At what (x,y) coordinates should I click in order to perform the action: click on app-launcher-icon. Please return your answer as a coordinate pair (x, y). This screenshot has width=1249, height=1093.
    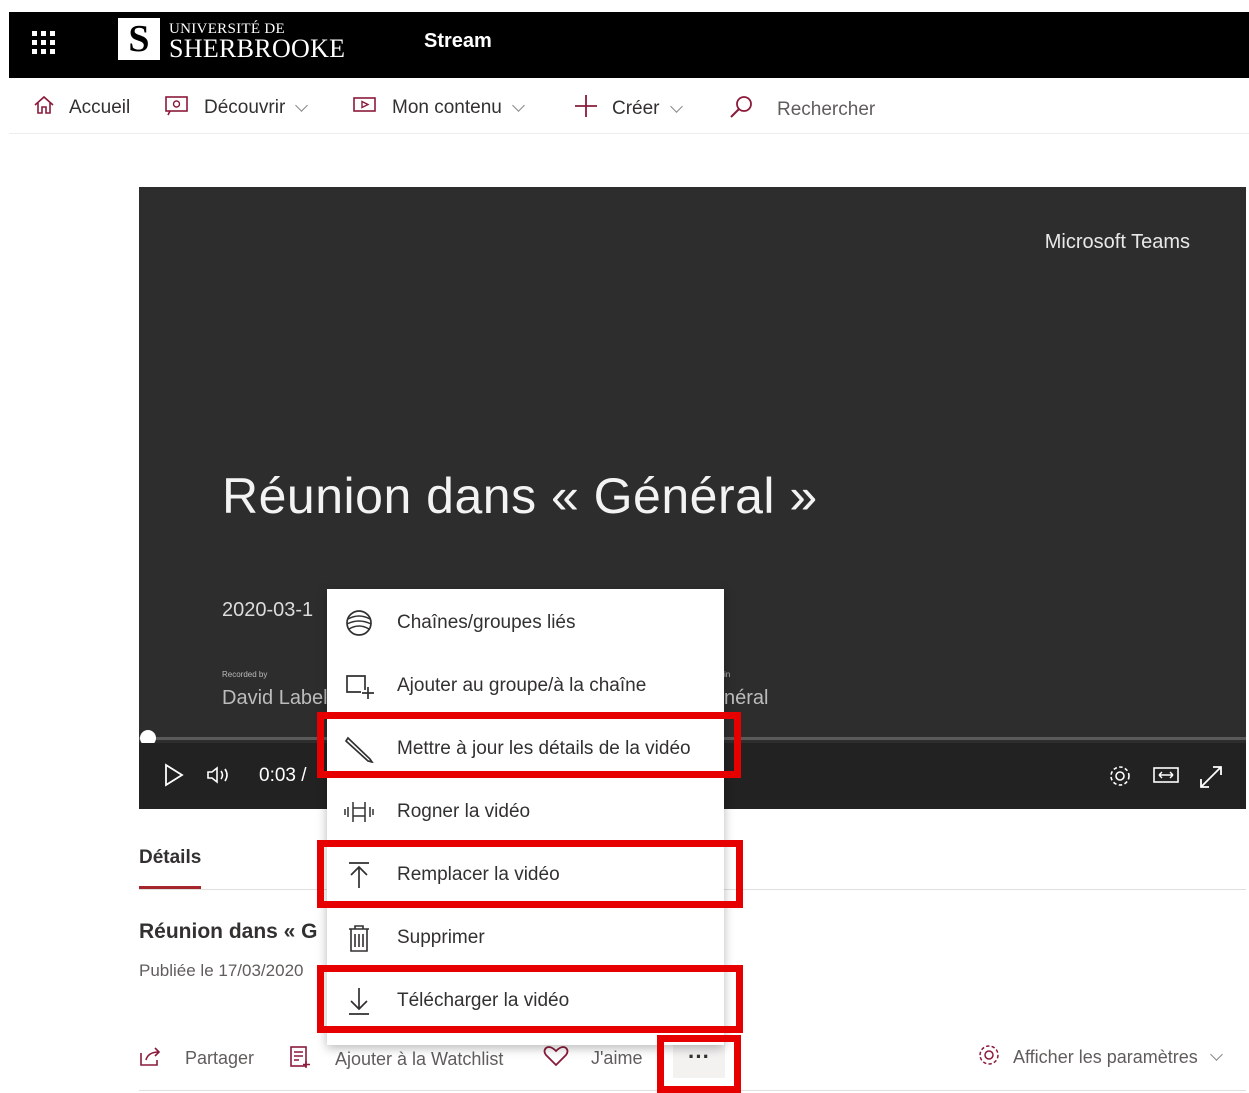
    Looking at the image, I should click on (43, 42).